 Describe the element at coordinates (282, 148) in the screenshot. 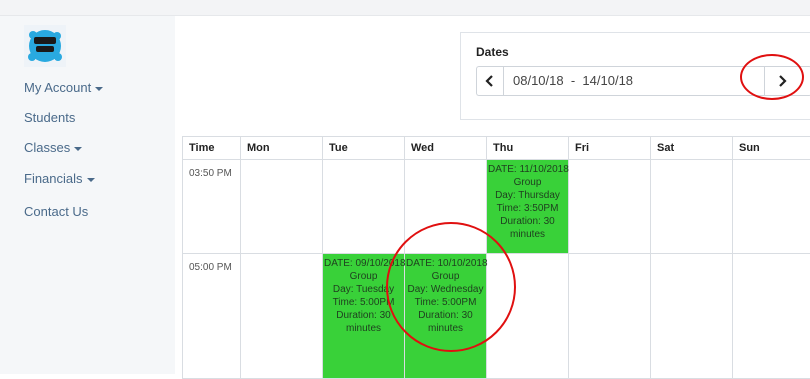

I see `header-mon: Mon` at that location.